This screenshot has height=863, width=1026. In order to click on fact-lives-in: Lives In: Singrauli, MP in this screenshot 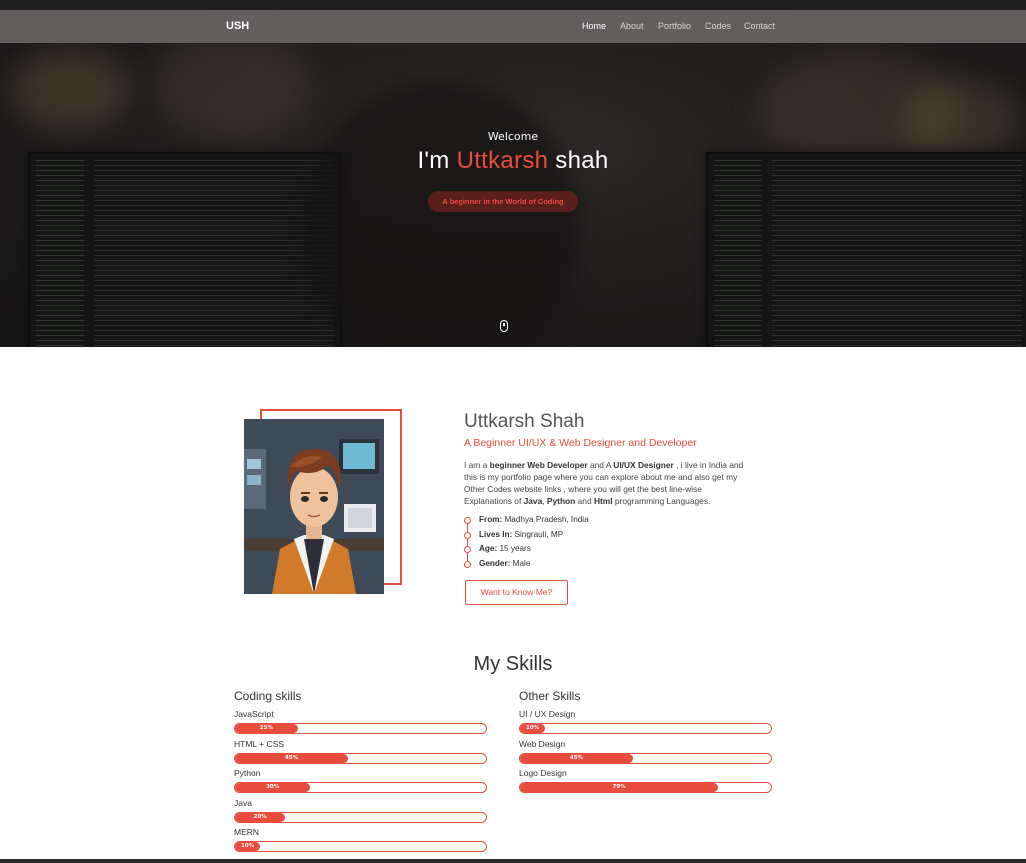, I will do `click(526, 534)`.